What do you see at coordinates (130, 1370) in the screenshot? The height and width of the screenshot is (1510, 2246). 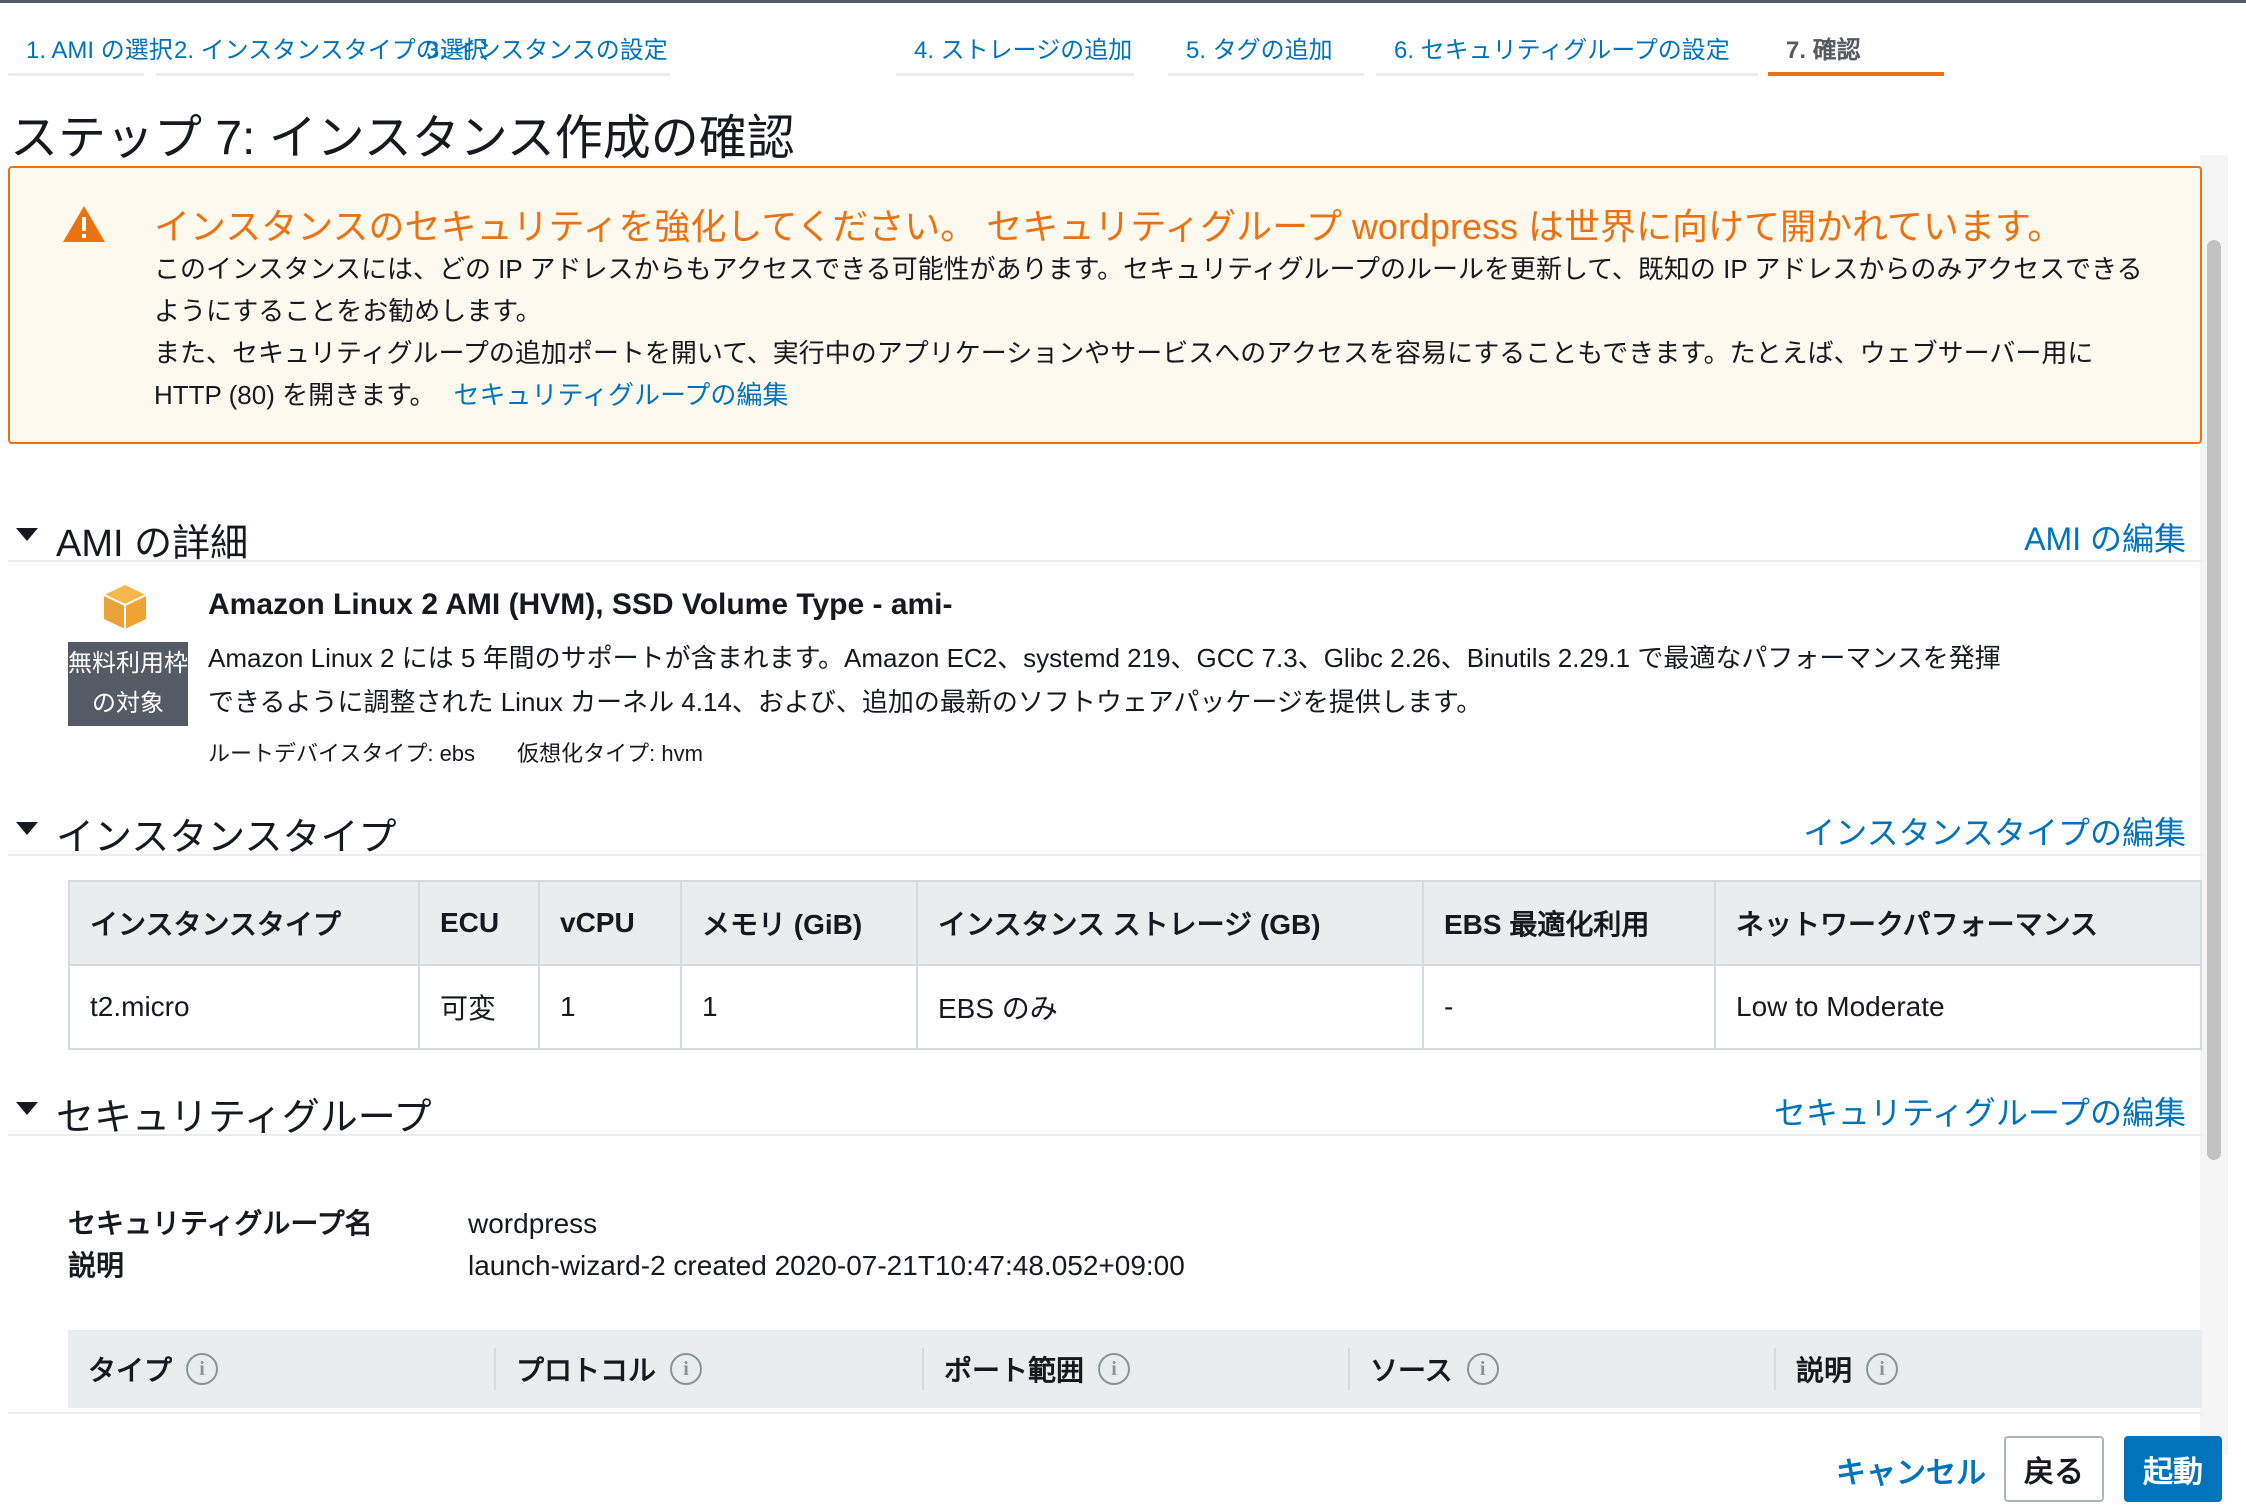 I see `rule-col-type-label: タイプ` at bounding box center [130, 1370].